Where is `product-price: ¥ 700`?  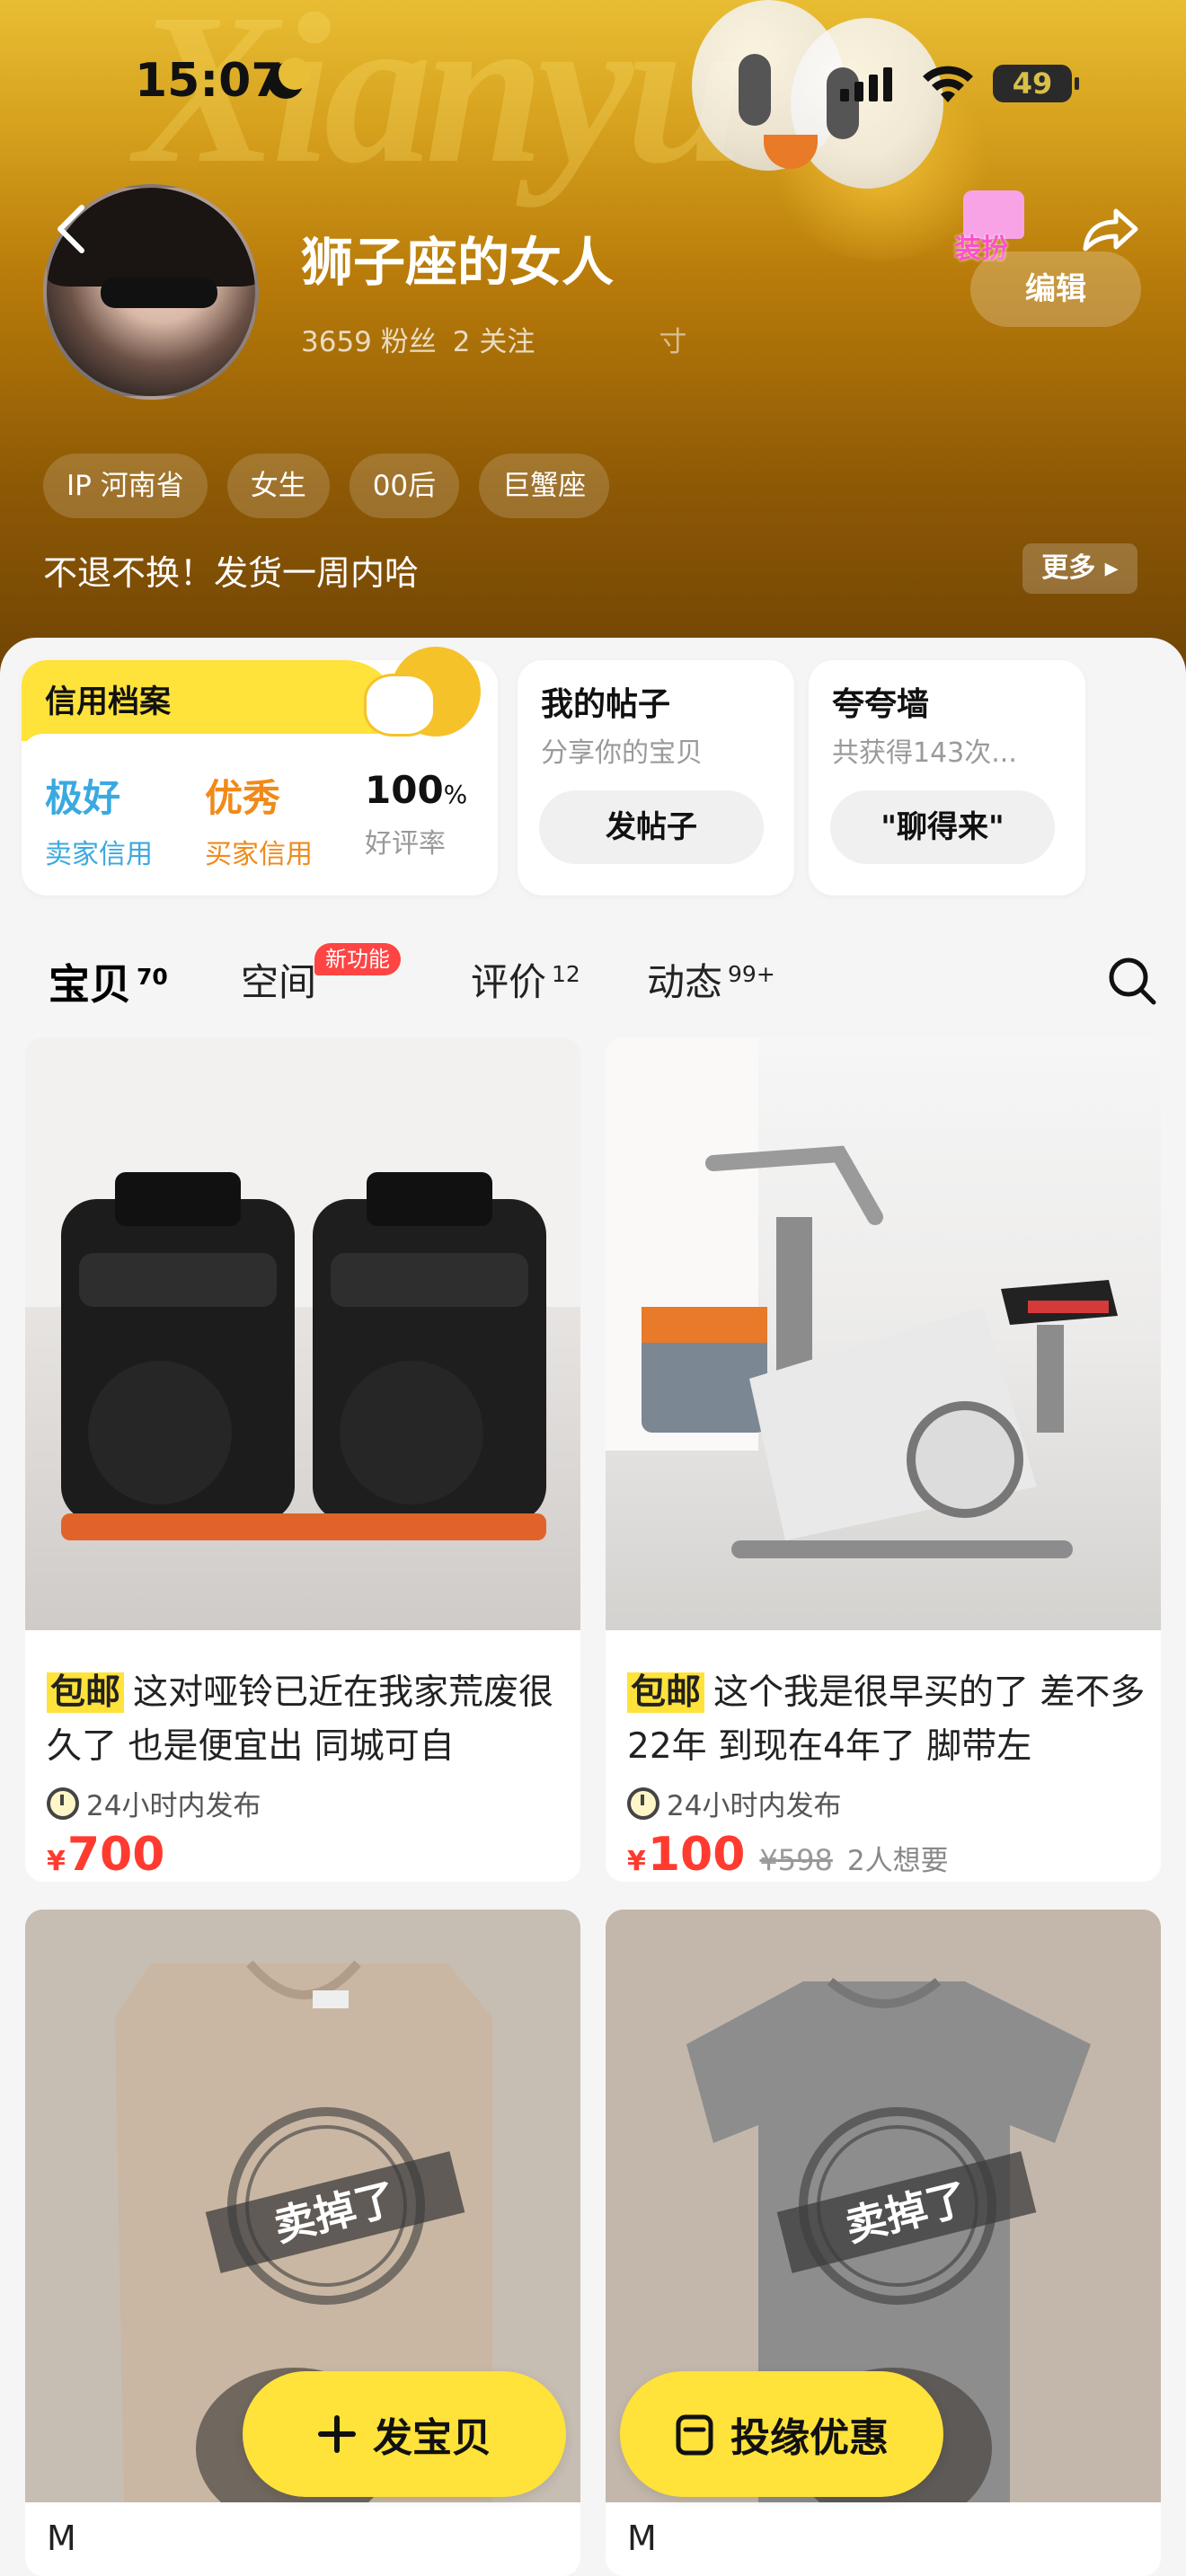
product-price: ¥ 700 is located at coordinates (105, 1855).